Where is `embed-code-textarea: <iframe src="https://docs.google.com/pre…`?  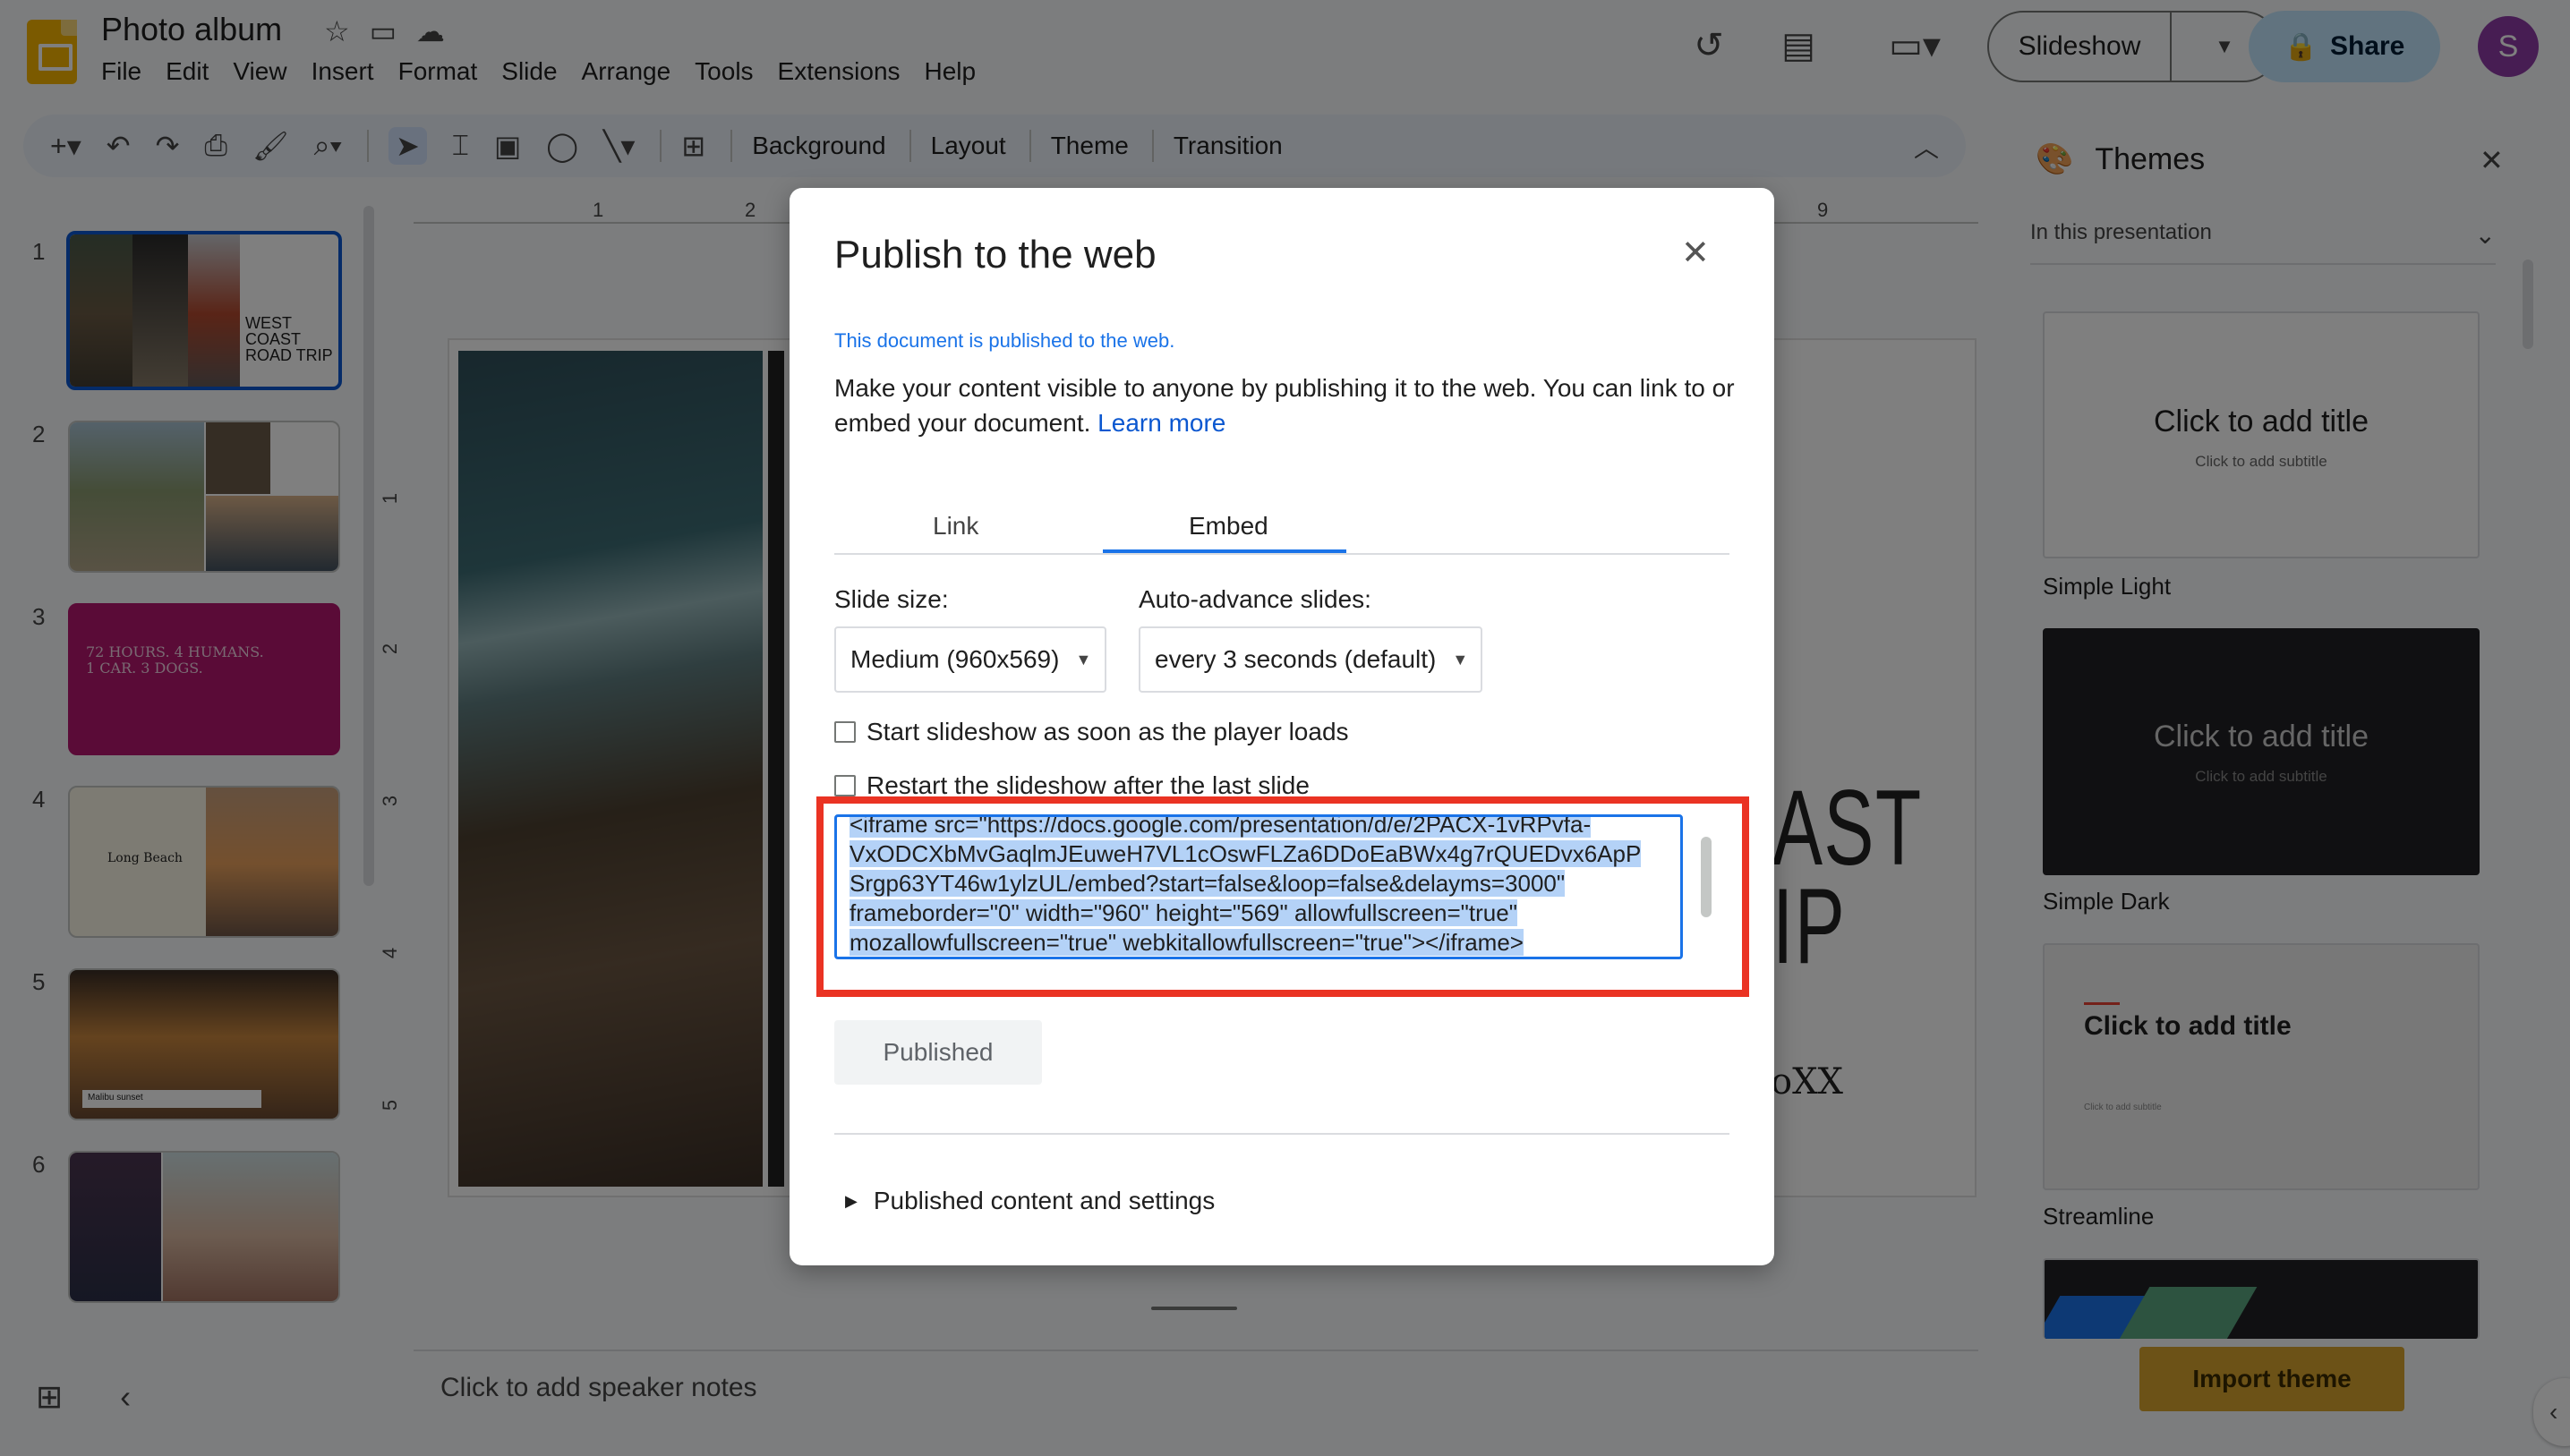
embed-code-textarea: <iframe src="https://docs.google.com/pre… is located at coordinates (1258, 886).